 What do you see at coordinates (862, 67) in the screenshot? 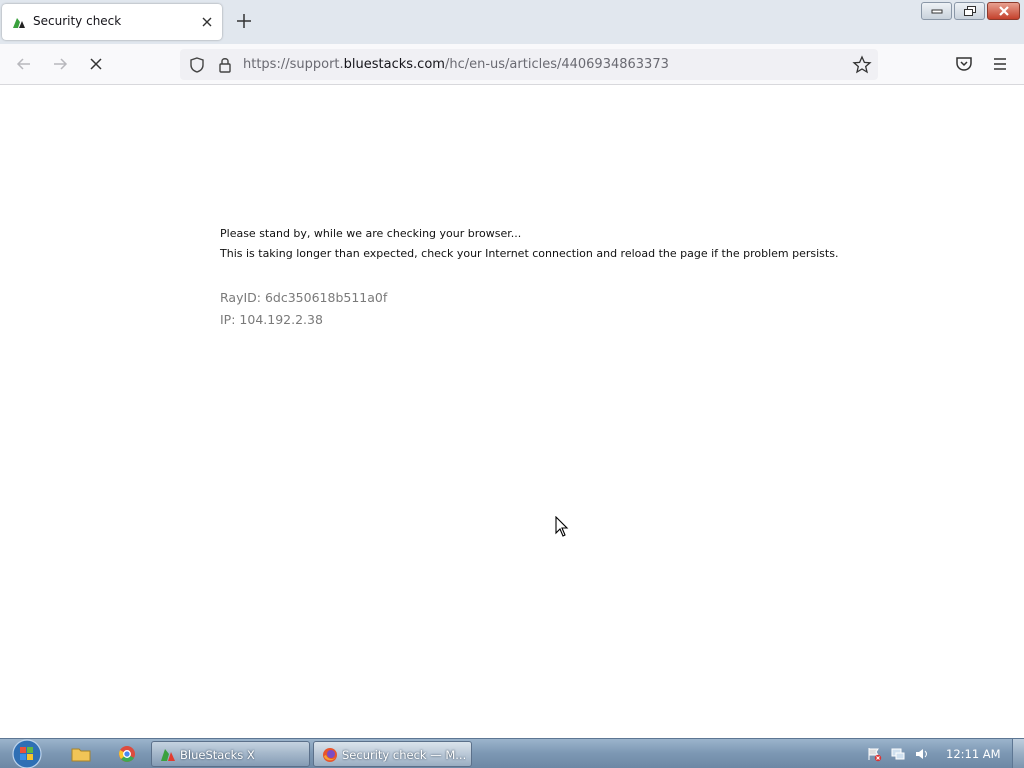
I see `bookmark-star-icon` at bounding box center [862, 67].